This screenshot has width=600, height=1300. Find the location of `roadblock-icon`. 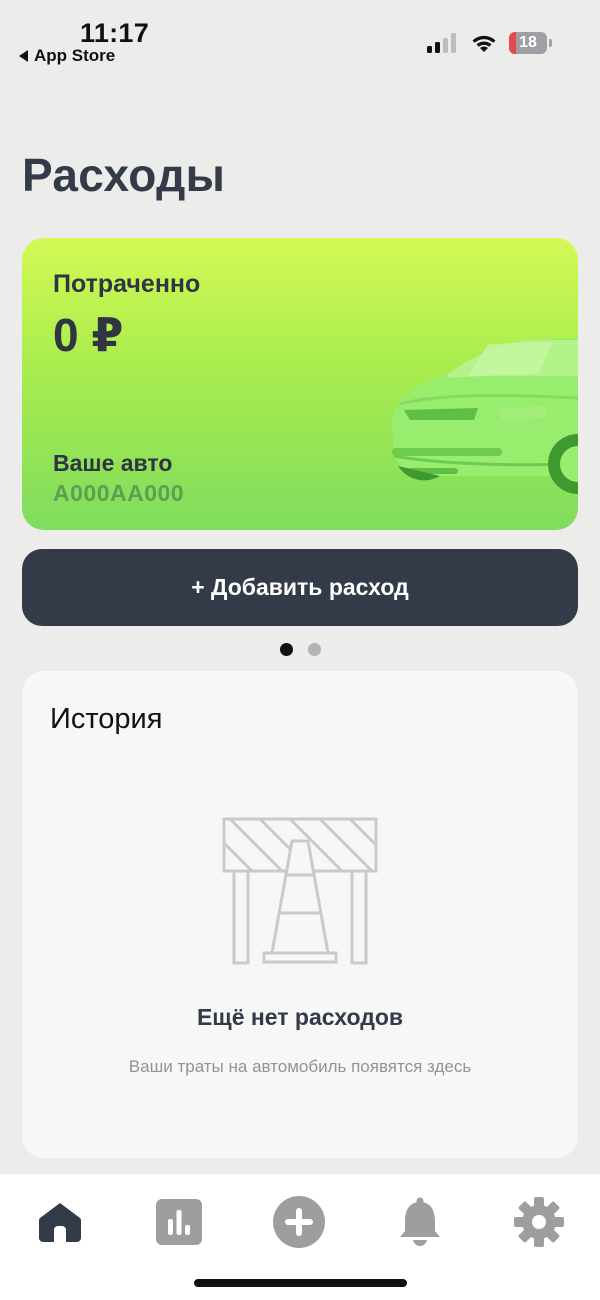

roadblock-icon is located at coordinates (300, 891).